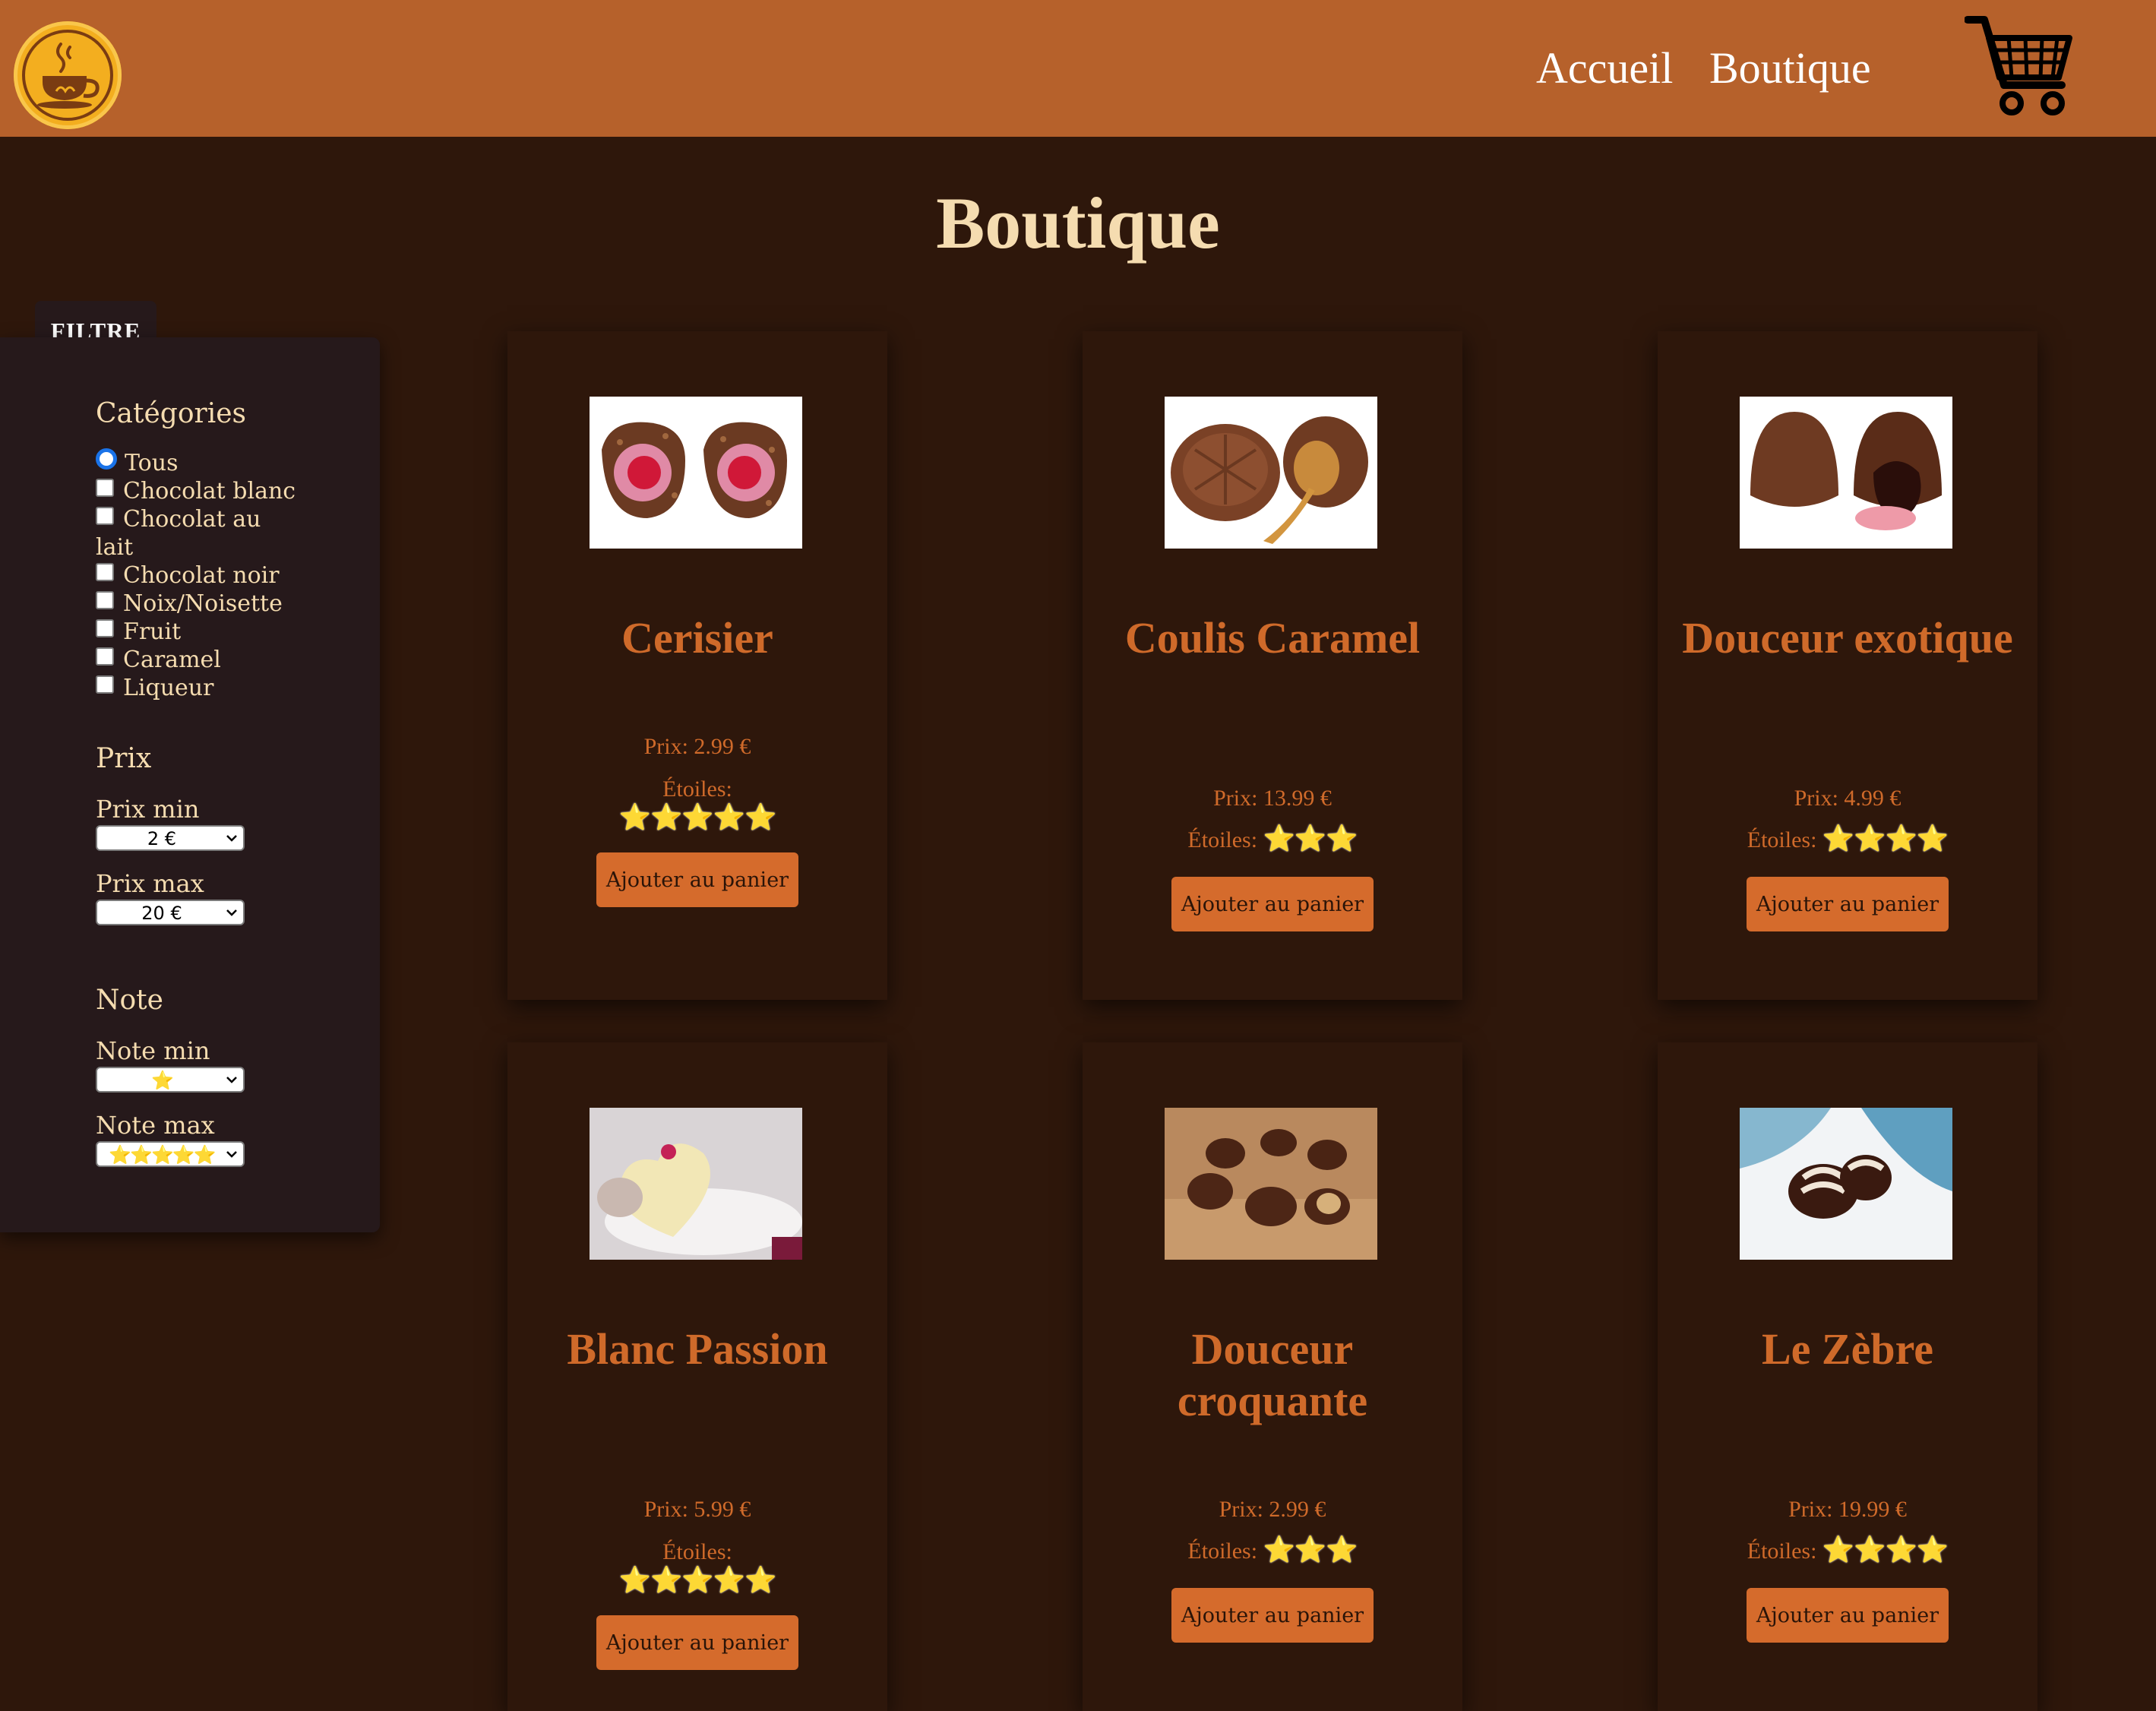 This screenshot has height=1711, width=2156. What do you see at coordinates (696, 473) in the screenshot?
I see `cherry-chocolate-image-icon` at bounding box center [696, 473].